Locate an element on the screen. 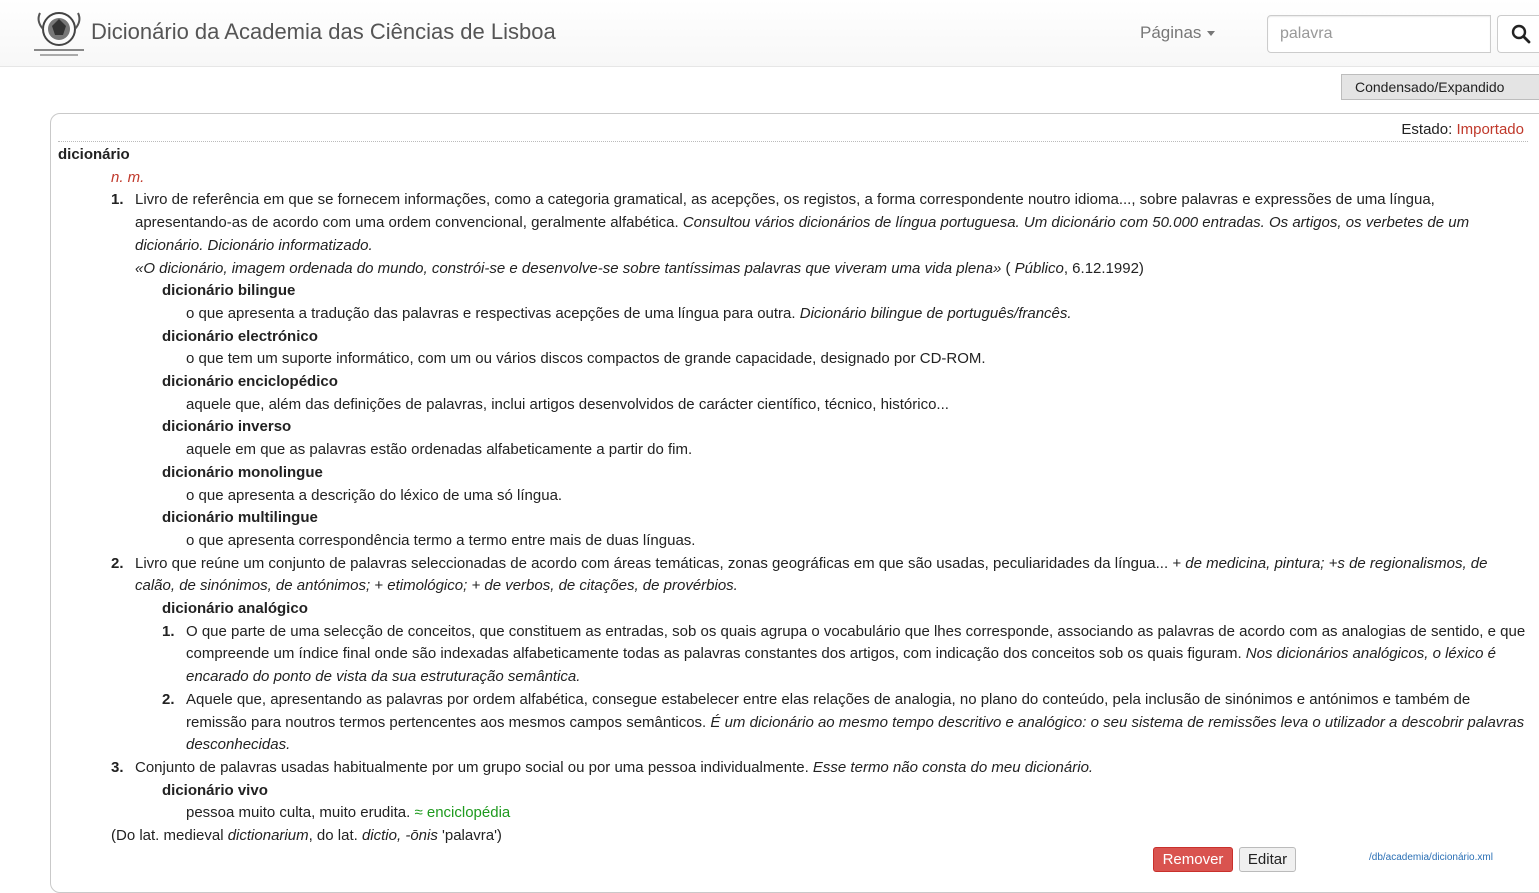 This screenshot has width=1539, height=893. condensed-expanded-toggle: Condensado/Expandido is located at coordinates (1440, 87).